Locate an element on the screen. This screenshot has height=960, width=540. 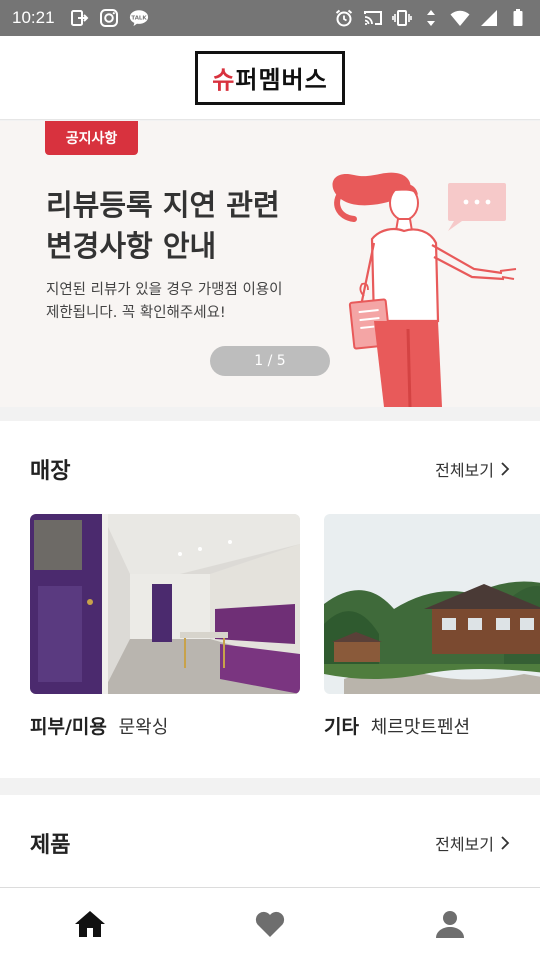
store-see-all-label: 전체보기 is located at coordinates (464, 470).